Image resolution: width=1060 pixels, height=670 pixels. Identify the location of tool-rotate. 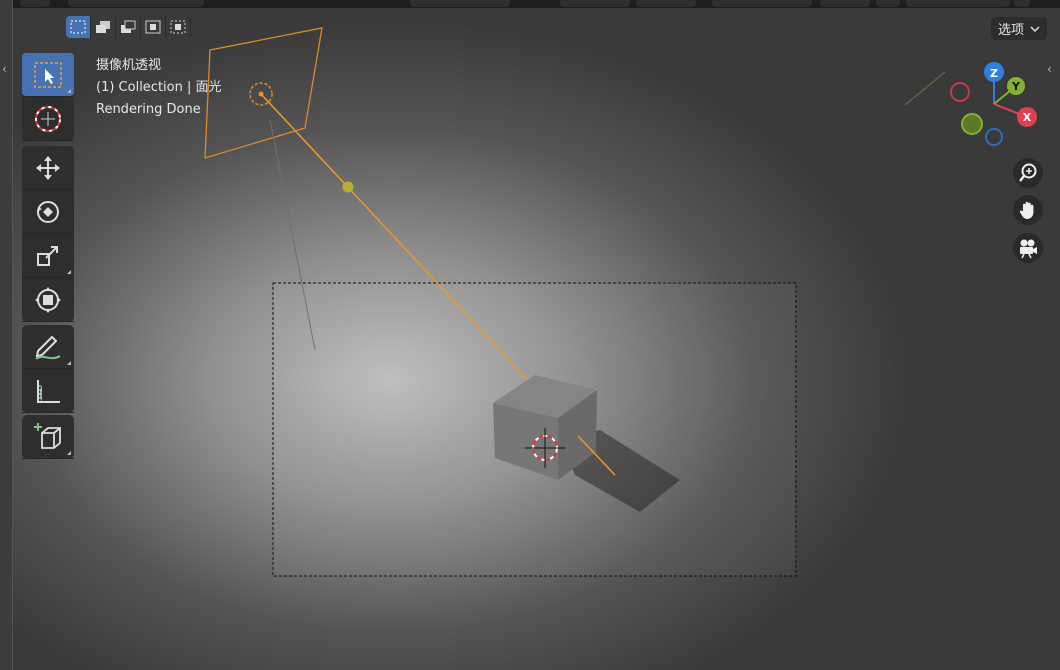
(48, 212).